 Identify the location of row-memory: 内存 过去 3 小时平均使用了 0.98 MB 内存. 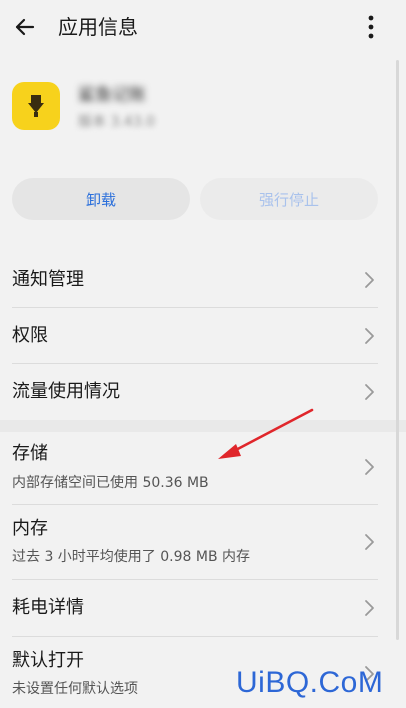
(203, 542).